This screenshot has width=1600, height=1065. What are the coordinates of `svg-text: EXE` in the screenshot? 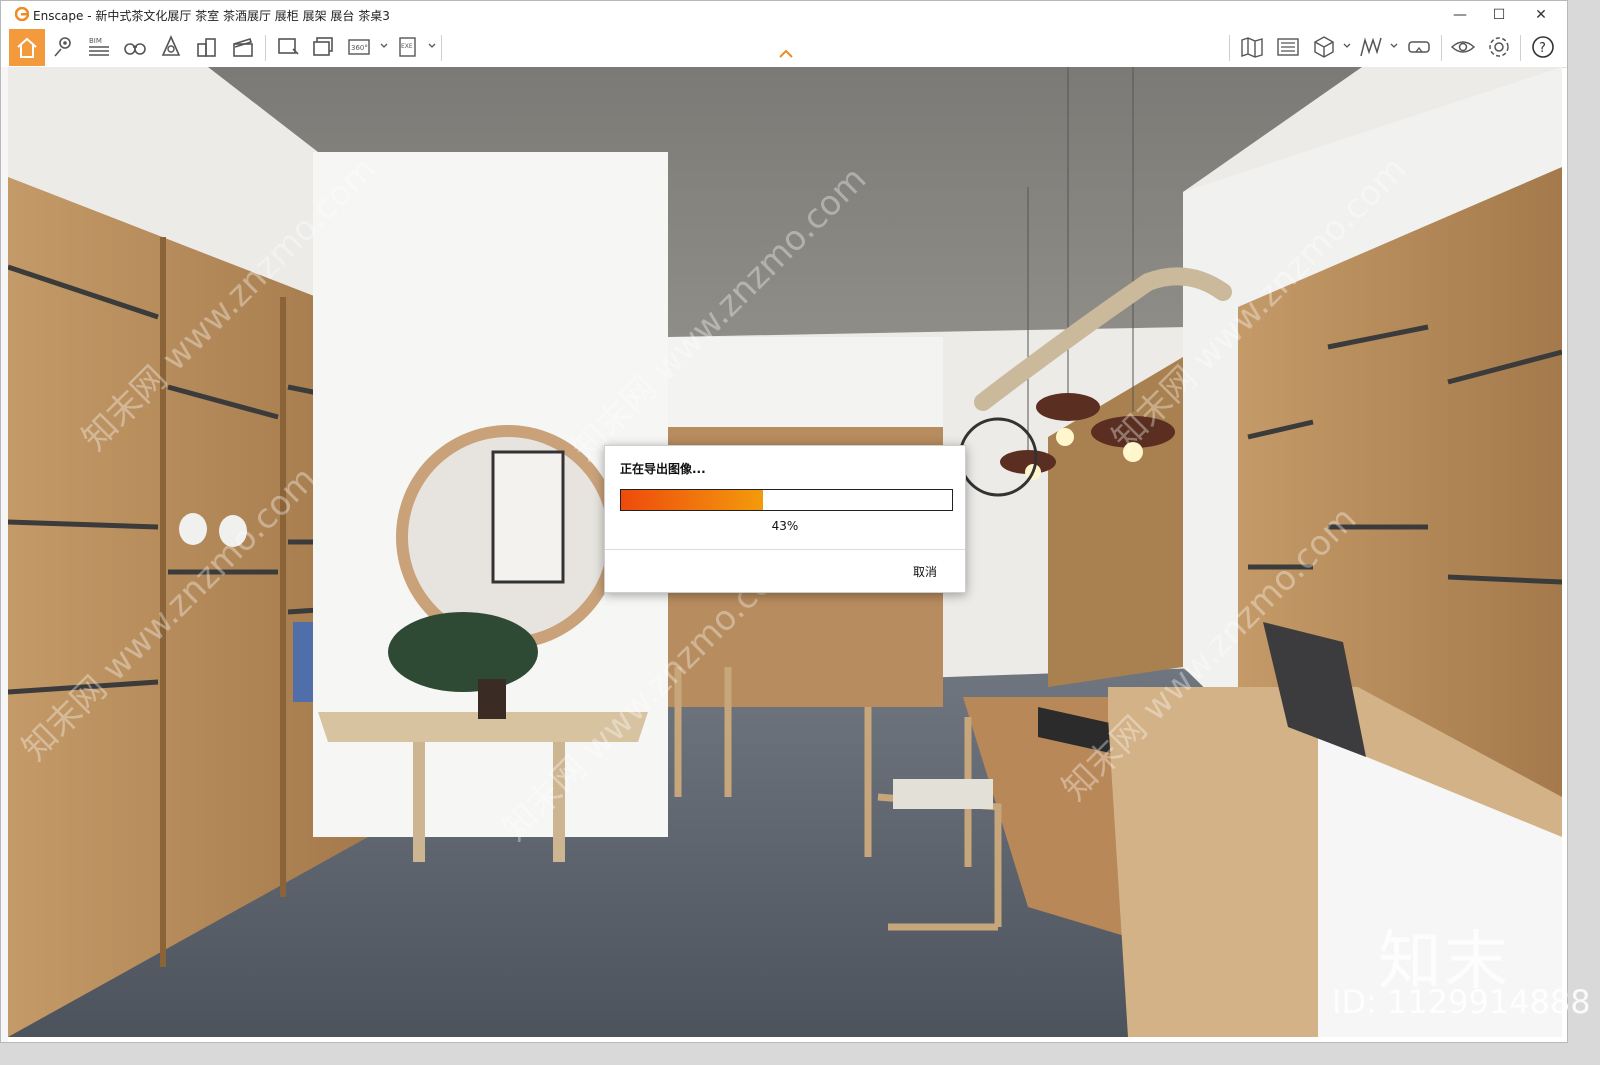 It's located at (407, 46).